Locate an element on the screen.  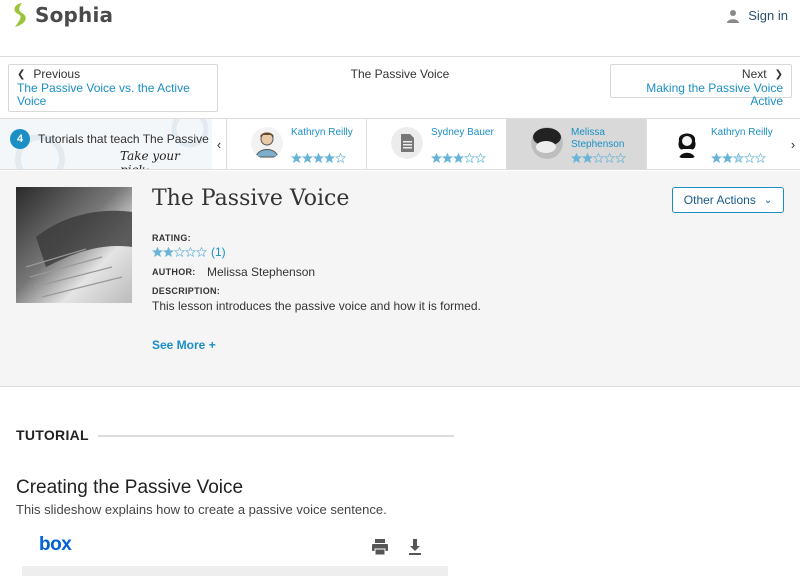
chevron-left-icon: ‹ is located at coordinates (219, 144).